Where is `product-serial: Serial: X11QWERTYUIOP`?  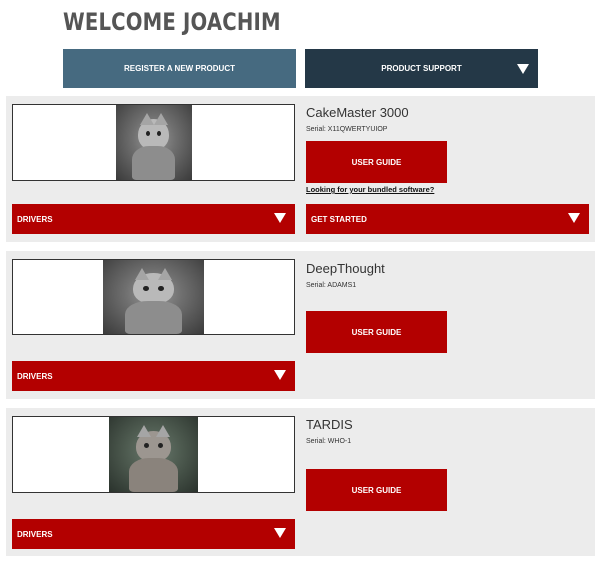
product-serial: Serial: X11QWERTYUIOP is located at coordinates (347, 129).